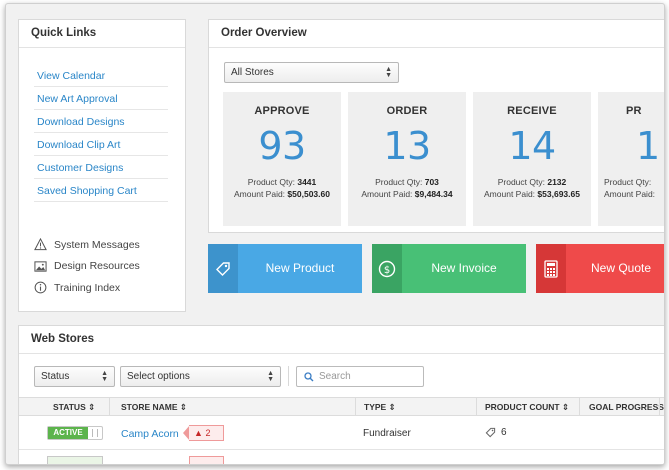 The width and height of the screenshot is (669, 470). I want to click on tool-training-index-label: Training Index, so click(87, 287).